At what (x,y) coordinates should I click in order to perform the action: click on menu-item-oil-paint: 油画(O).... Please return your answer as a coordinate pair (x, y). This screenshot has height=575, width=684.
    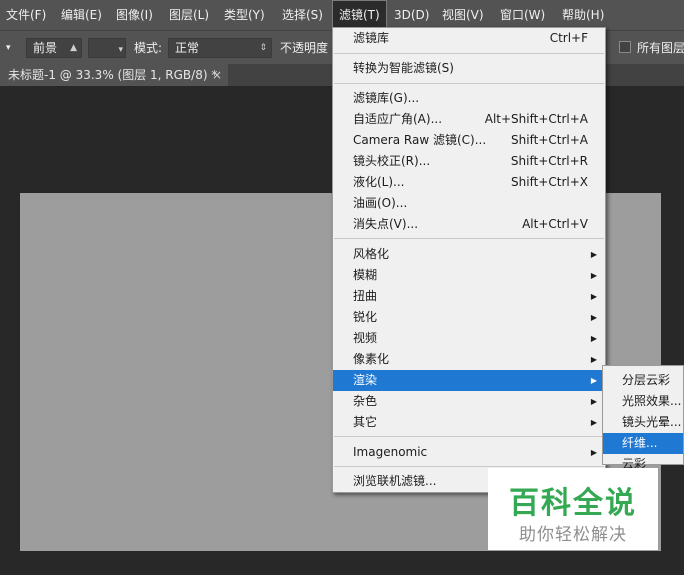
    Looking at the image, I should click on (469, 203).